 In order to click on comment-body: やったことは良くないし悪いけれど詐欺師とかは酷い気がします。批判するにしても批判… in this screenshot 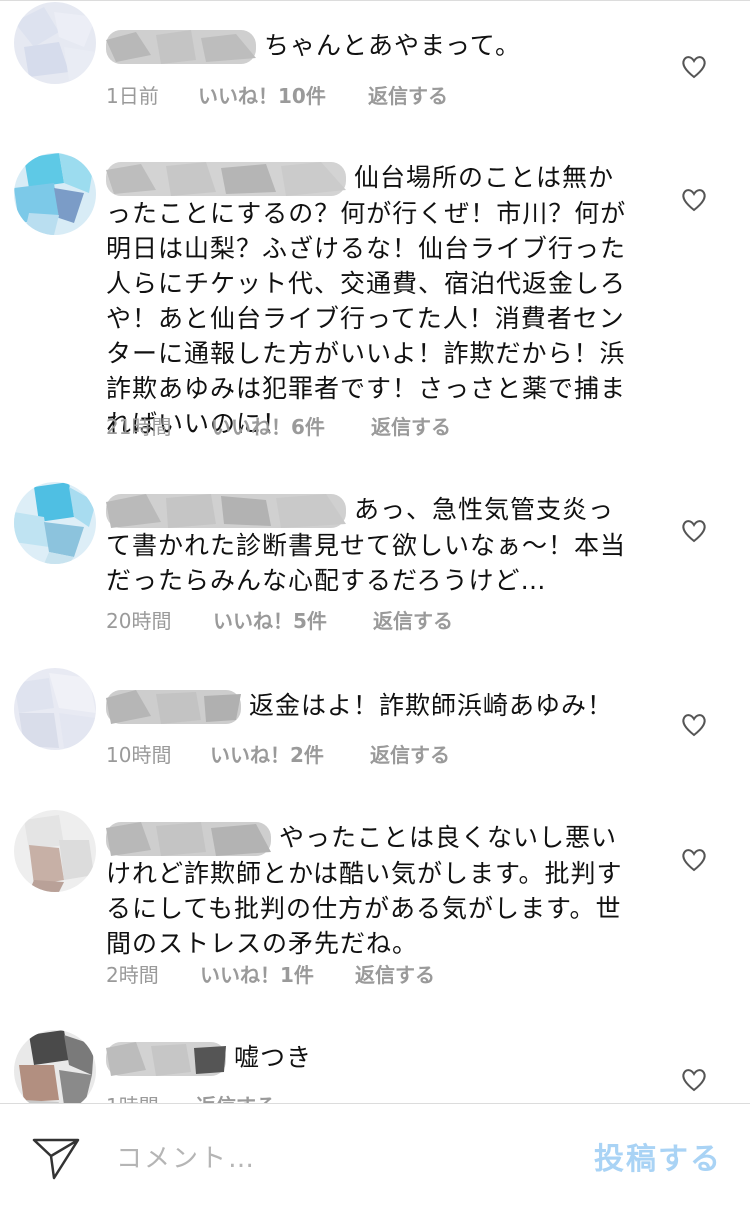, I will do `click(371, 890)`.